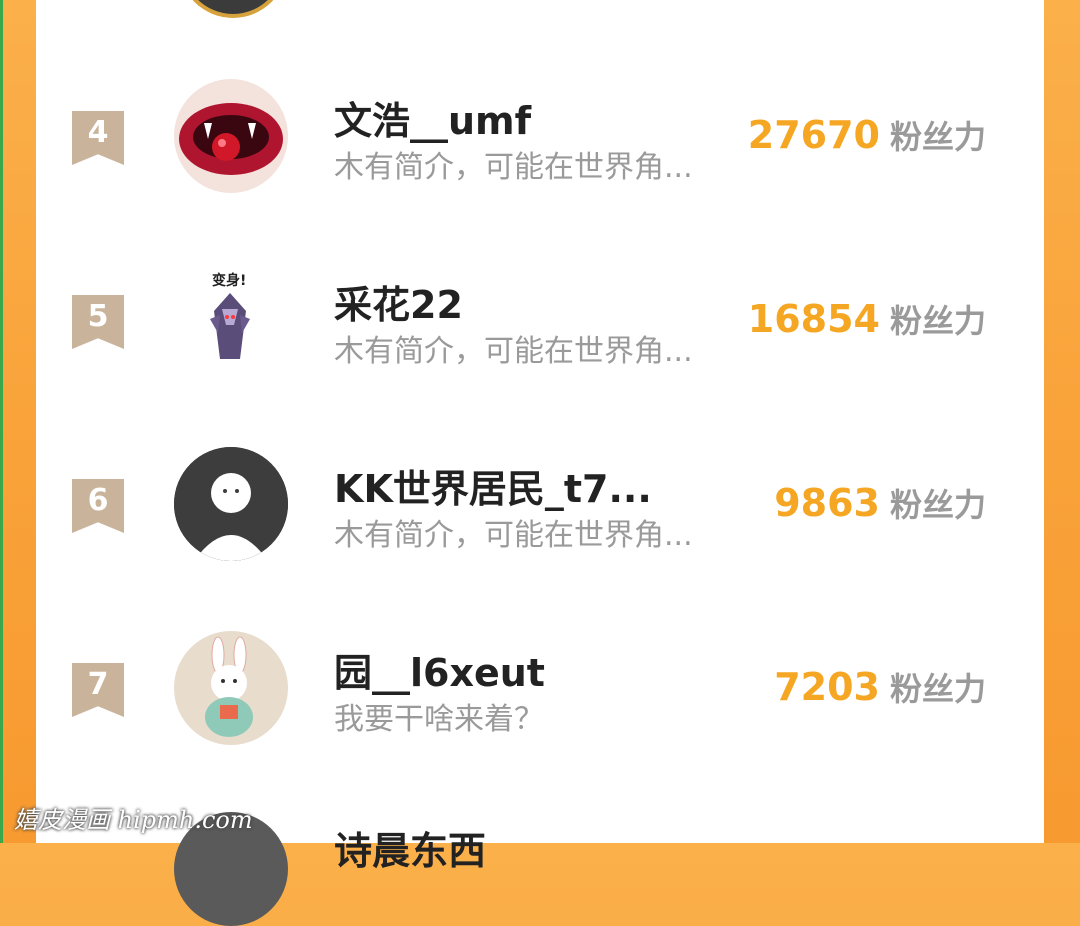 The image size is (1080, 926). What do you see at coordinates (98, 690) in the screenshot?
I see `rank-badge: 7` at bounding box center [98, 690].